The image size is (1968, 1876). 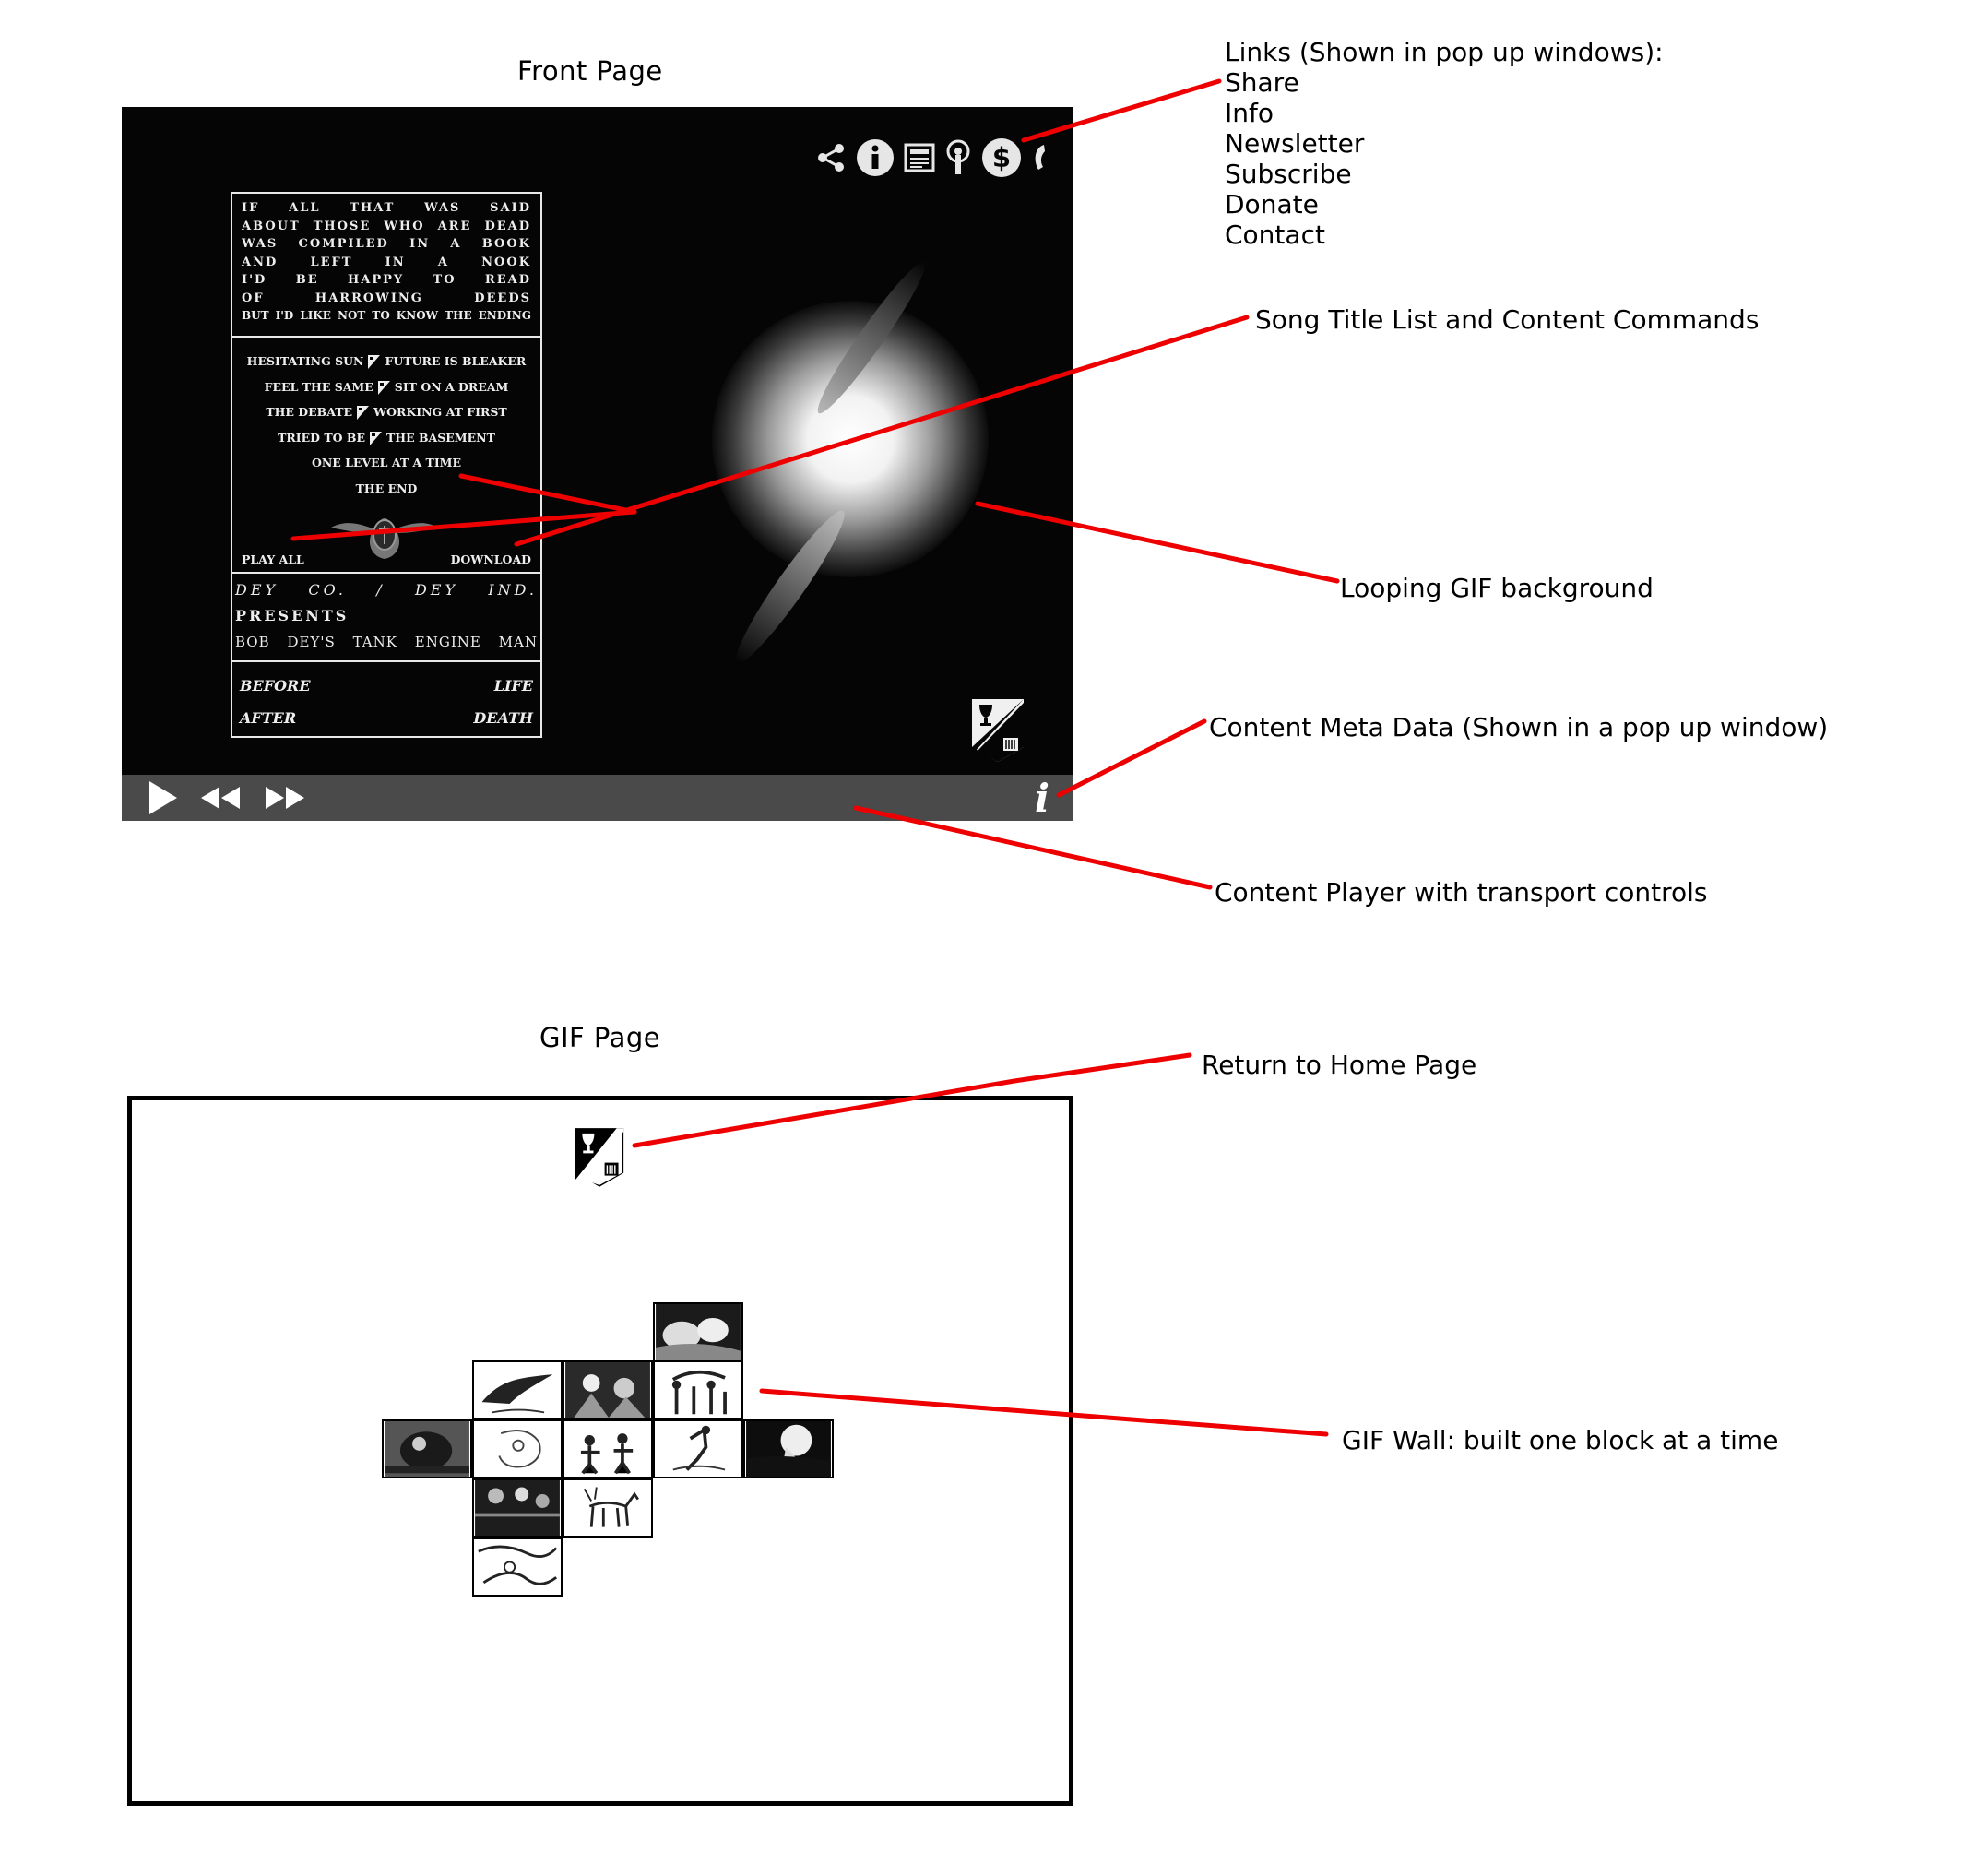 What do you see at coordinates (386, 244) in the screenshot?
I see `poem-line: WAS COMPILED IN A BOOK` at bounding box center [386, 244].